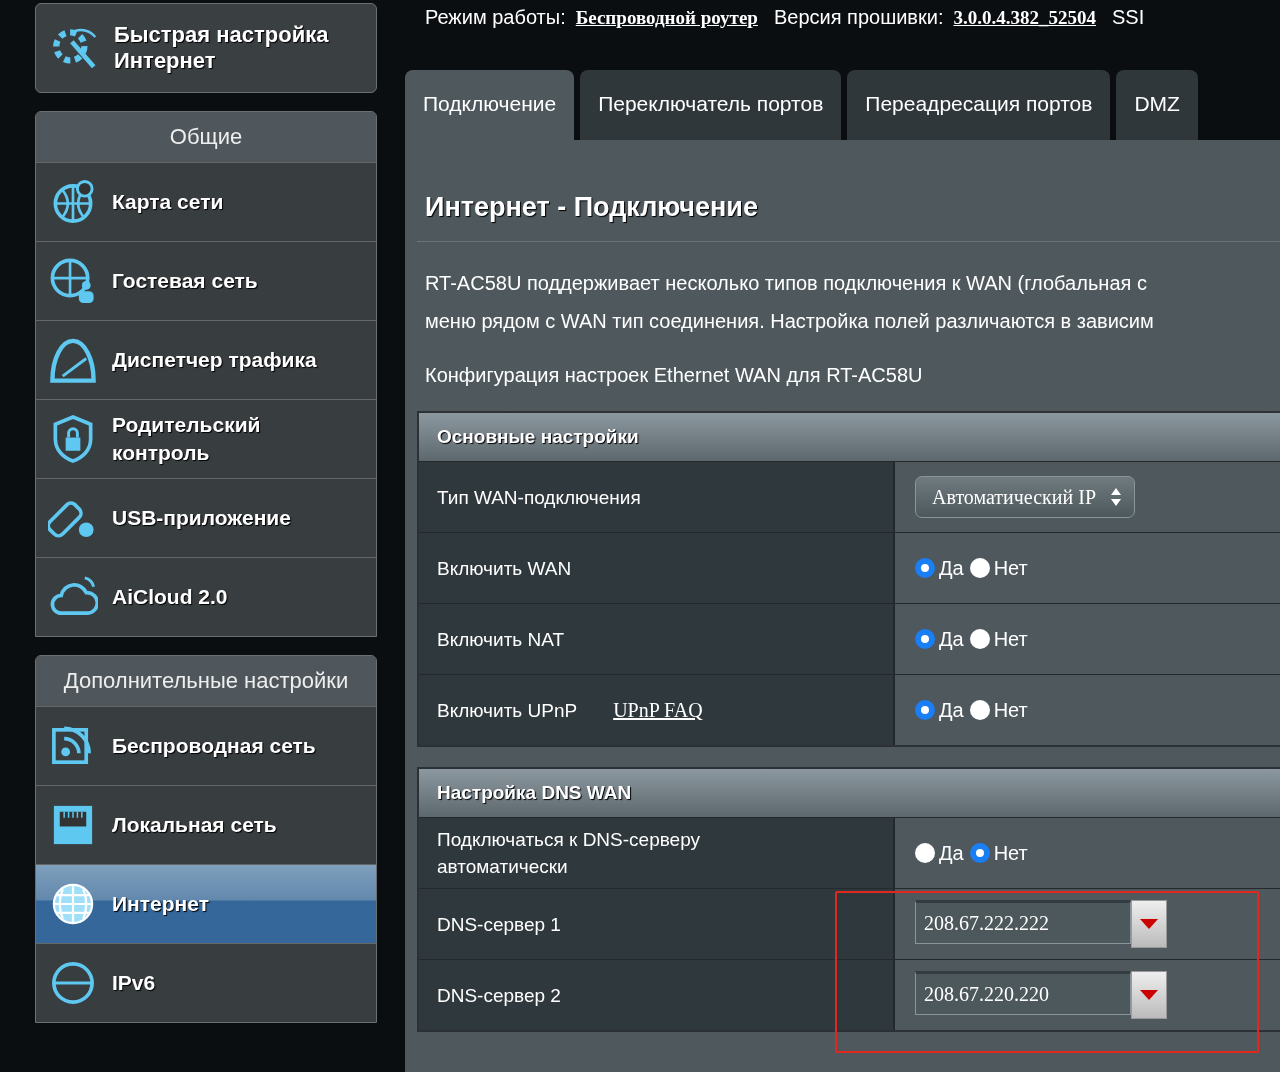  I want to click on status-label: Версия прошивки:, so click(858, 17).